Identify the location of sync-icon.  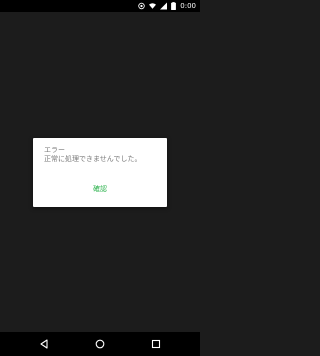
(141, 6).